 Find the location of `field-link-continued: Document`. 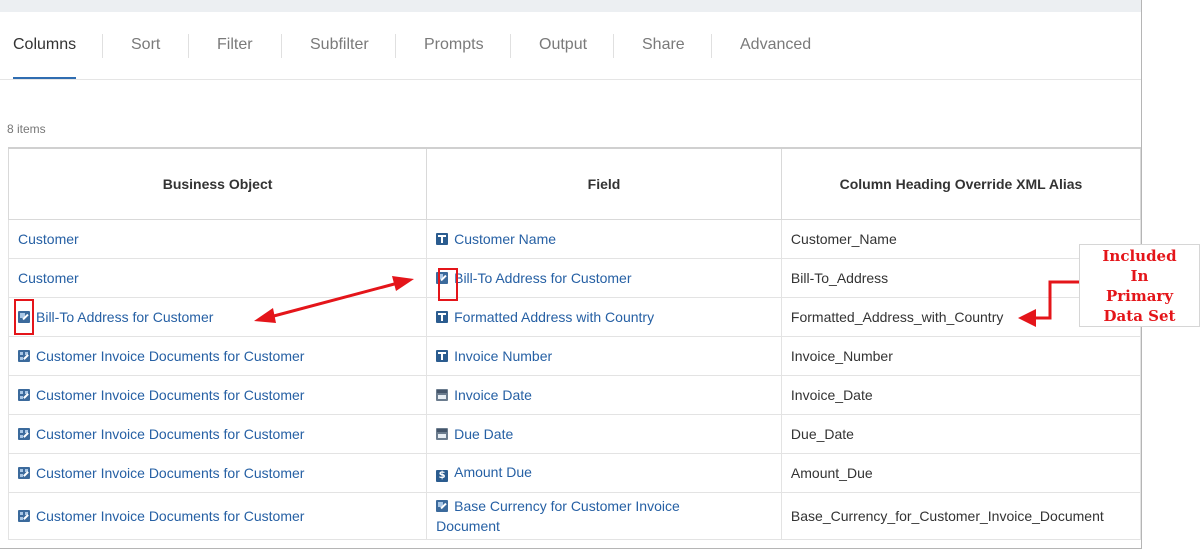

field-link-continued: Document is located at coordinates (468, 526).